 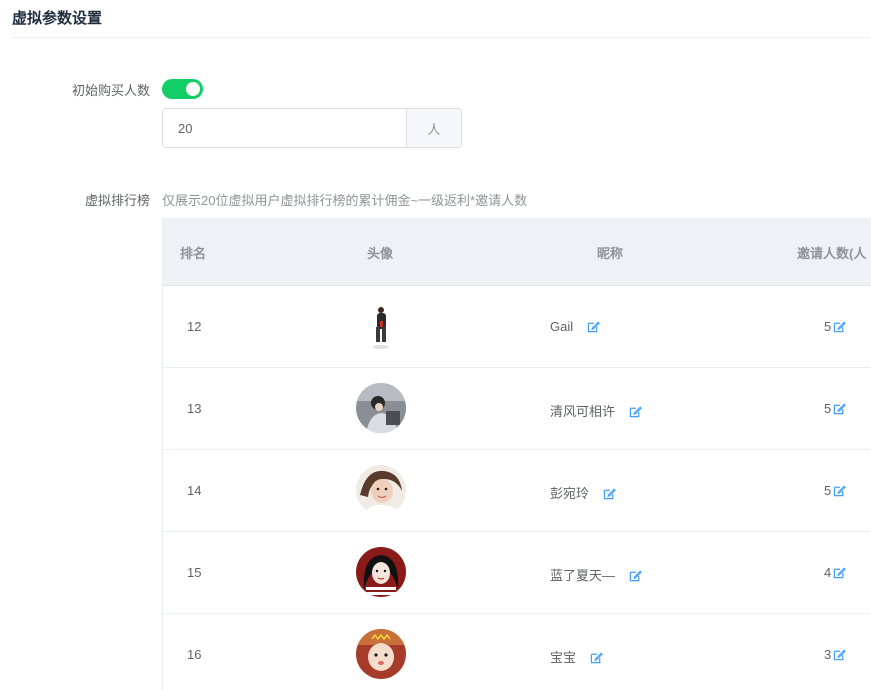 I want to click on nickname-cell: 宝宝, so click(x=576, y=657).